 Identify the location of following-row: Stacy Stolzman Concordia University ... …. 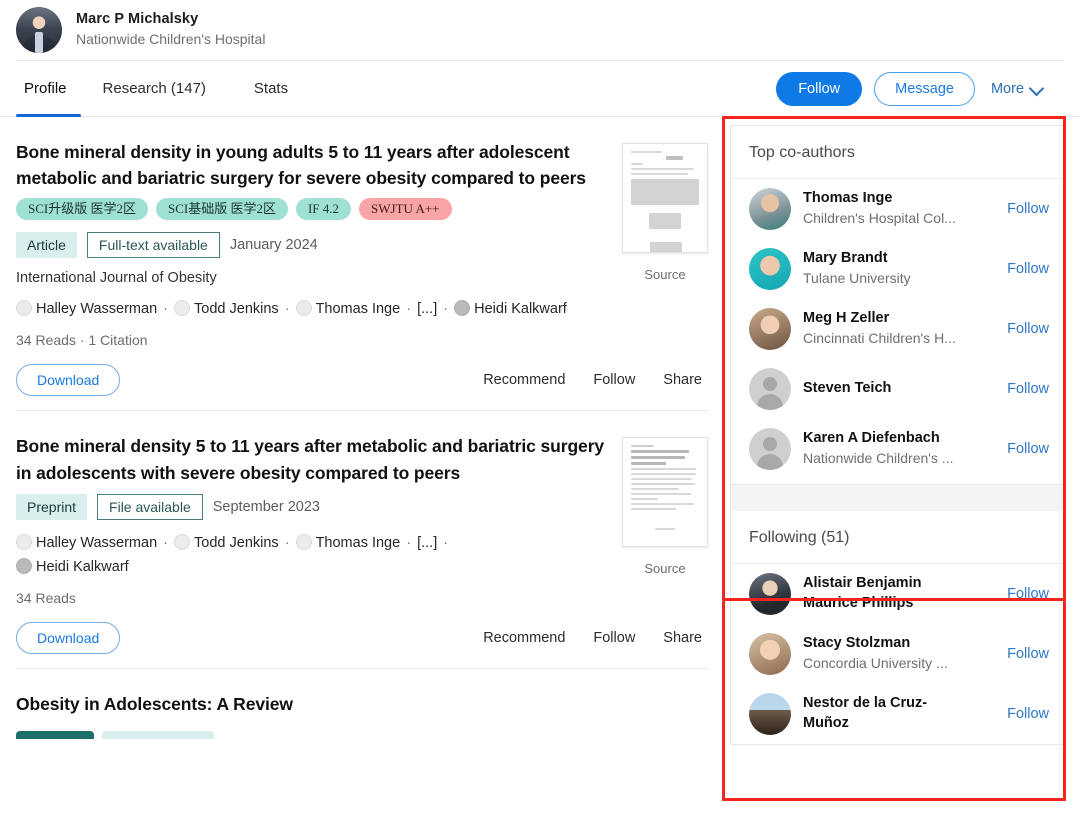
(898, 654).